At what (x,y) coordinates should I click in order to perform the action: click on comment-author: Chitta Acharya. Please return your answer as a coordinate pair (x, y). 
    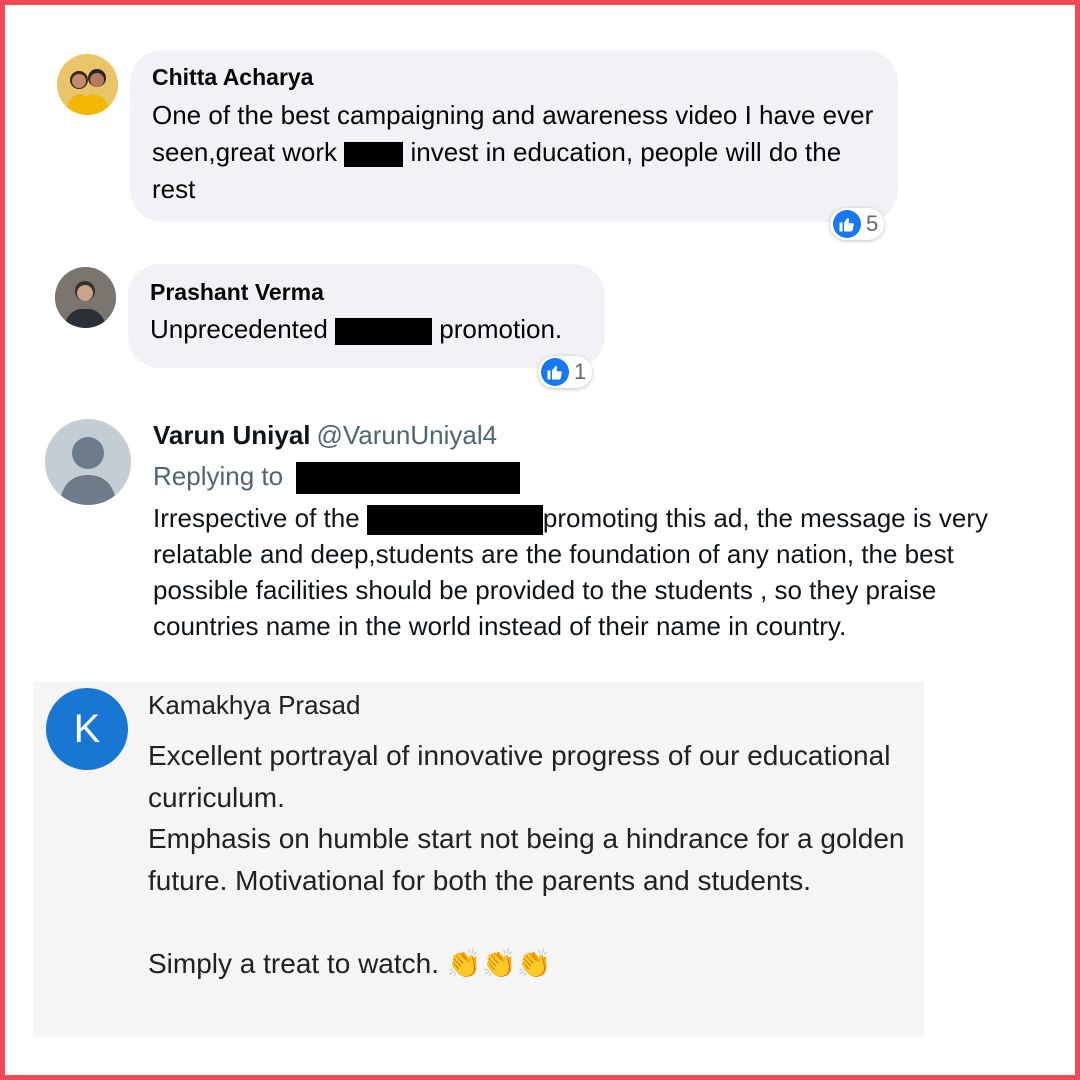
    Looking at the image, I should click on (514, 77).